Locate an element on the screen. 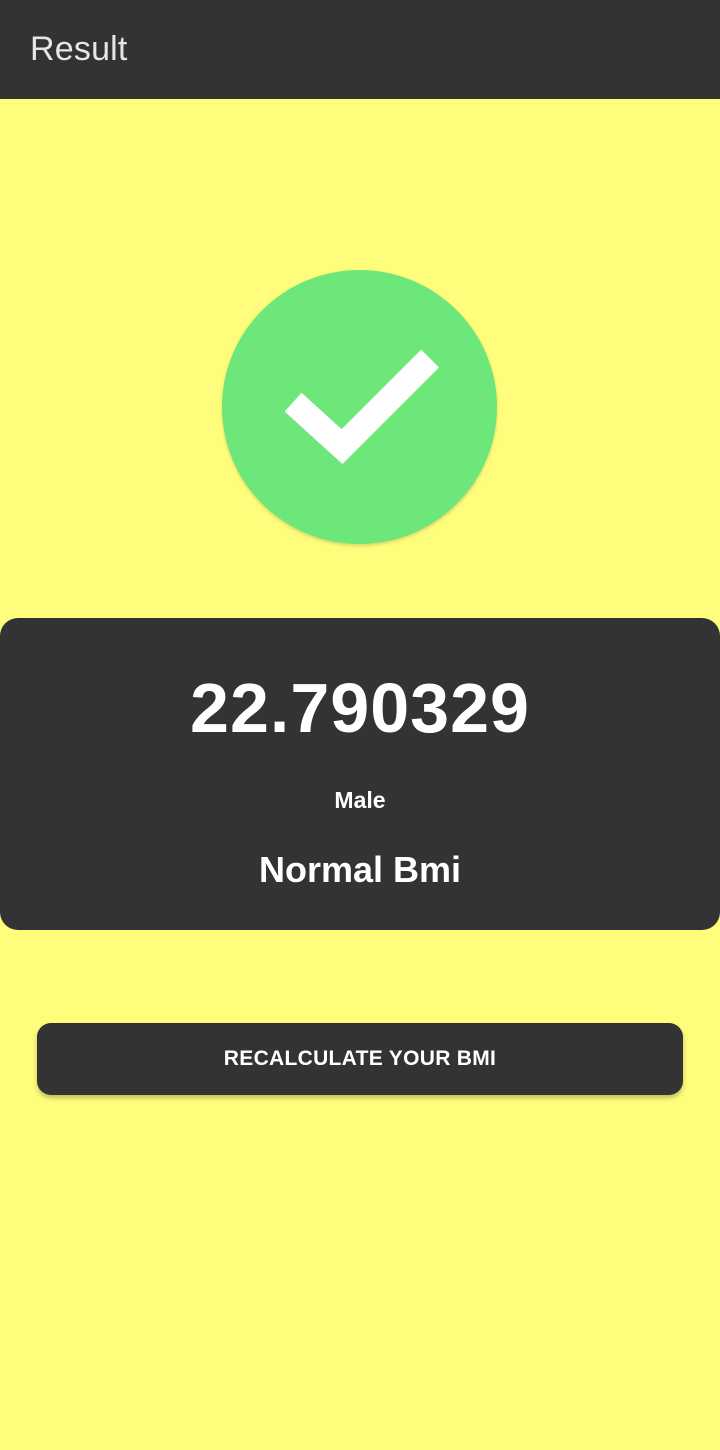  recalculate-button: RECALCULATE YOUR BMI is located at coordinates (360, 1059).